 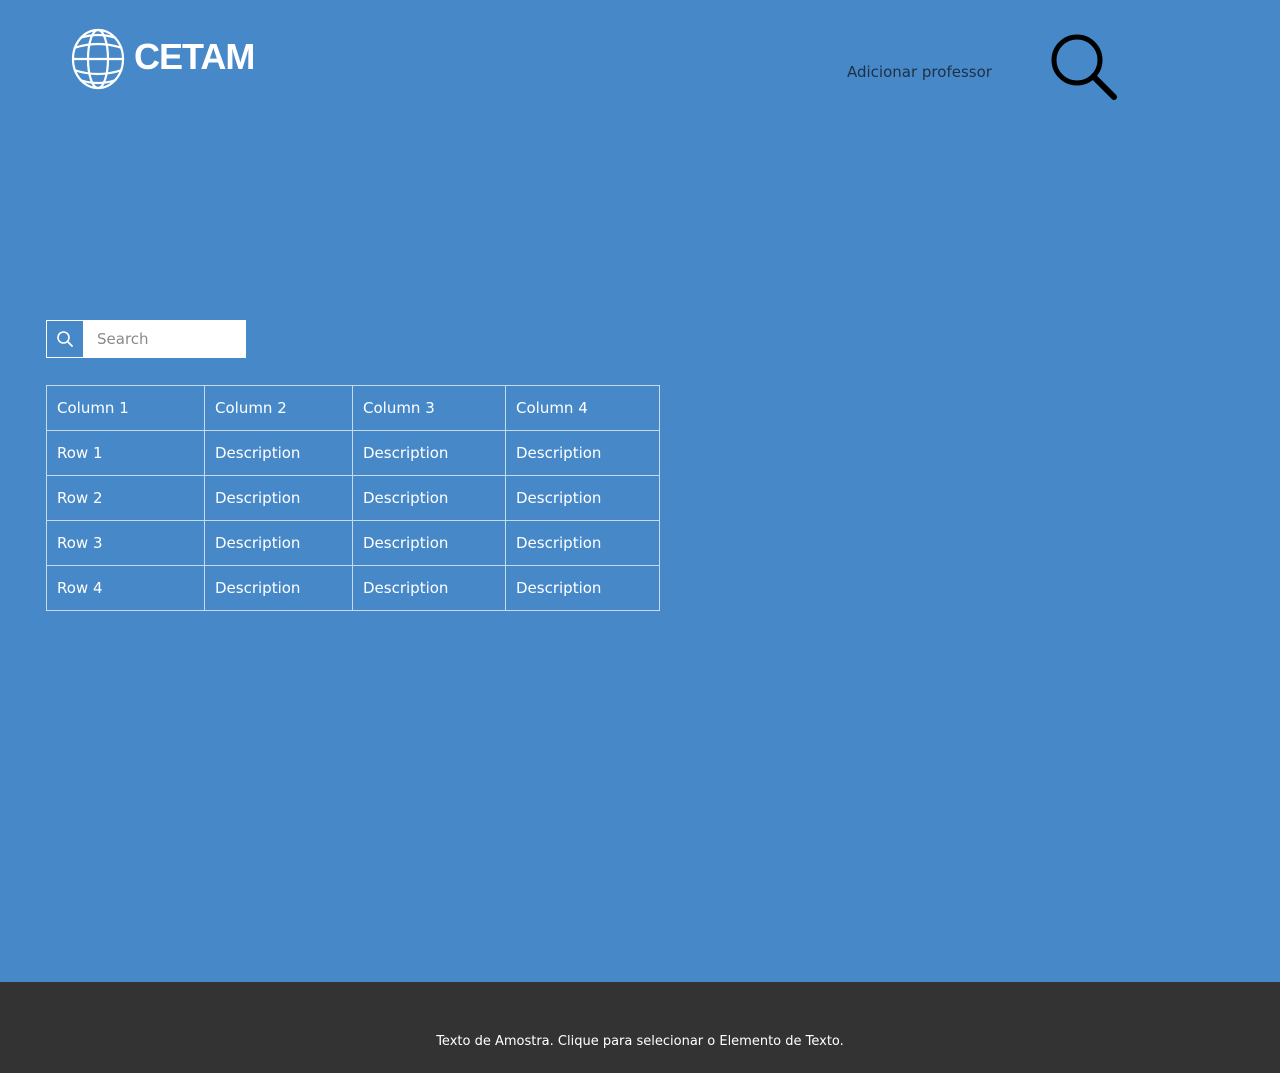 I want to click on nav-add-professor-link: Adicionar professor, so click(x=919, y=72).